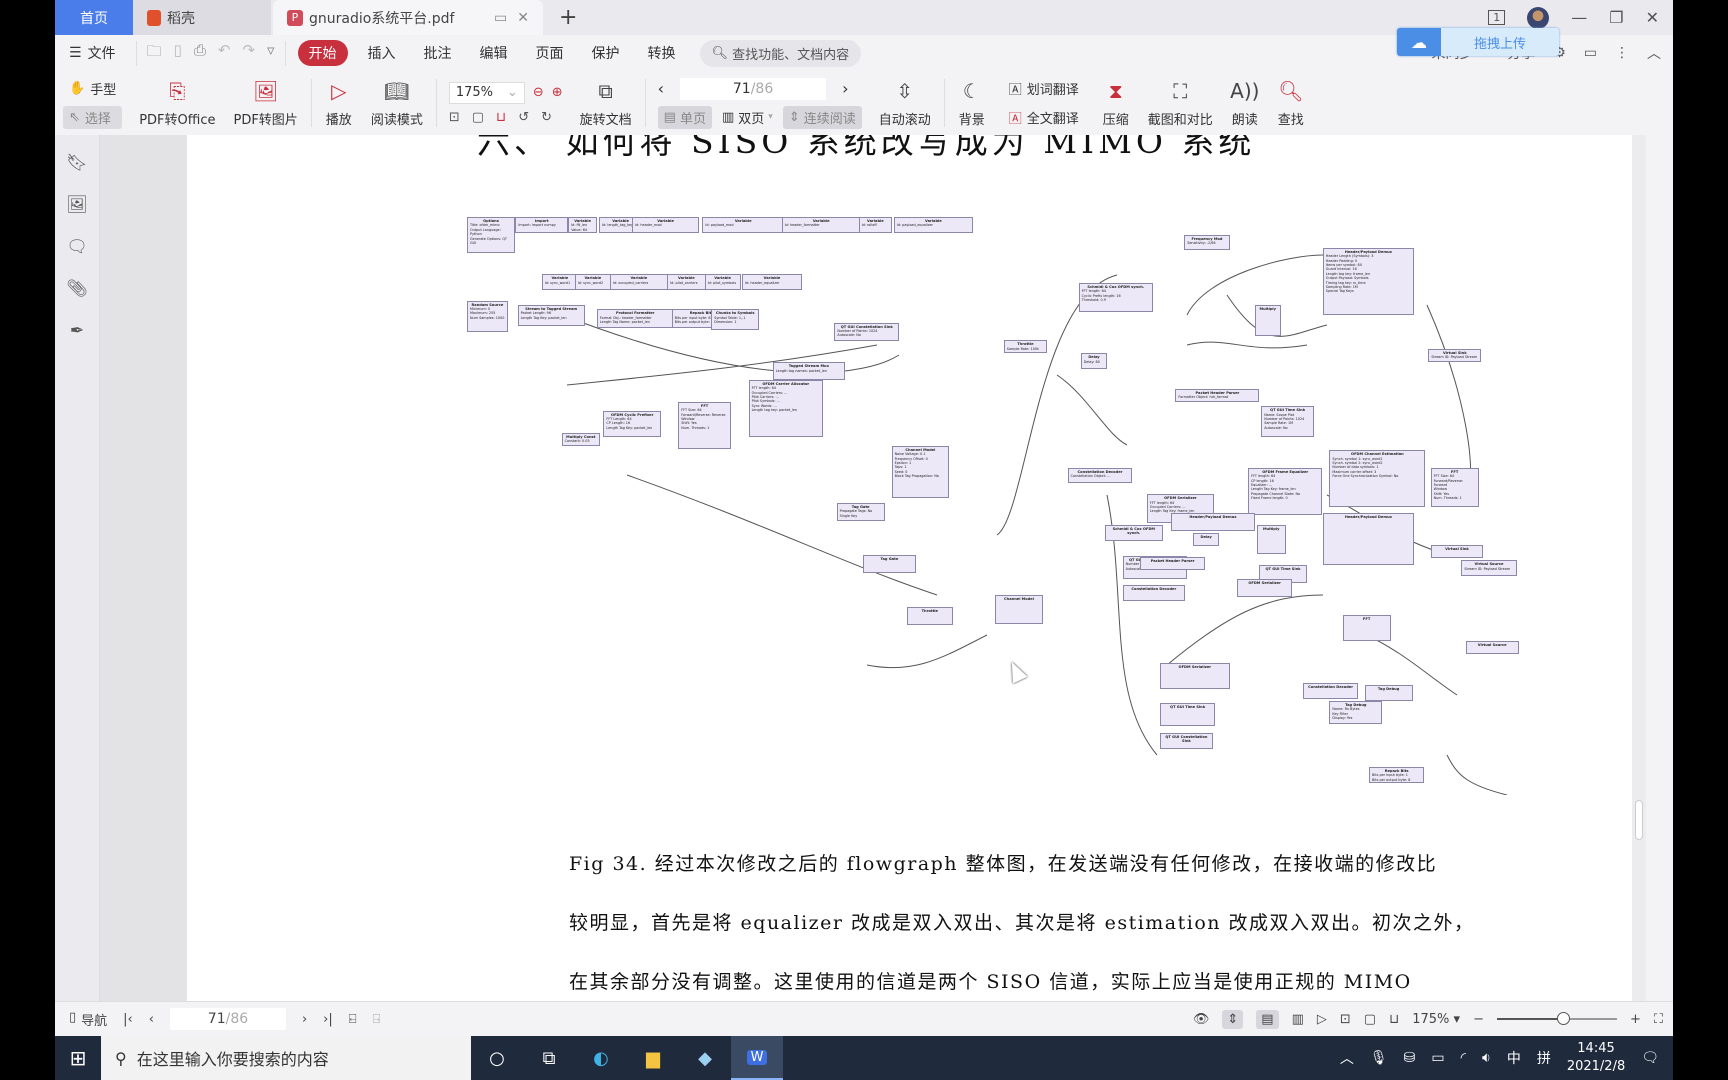 Image resolution: width=1728 pixels, height=1080 pixels. What do you see at coordinates (1436, 1019) in the screenshot?
I see `zoom-dropdown: 175% ▾` at bounding box center [1436, 1019].